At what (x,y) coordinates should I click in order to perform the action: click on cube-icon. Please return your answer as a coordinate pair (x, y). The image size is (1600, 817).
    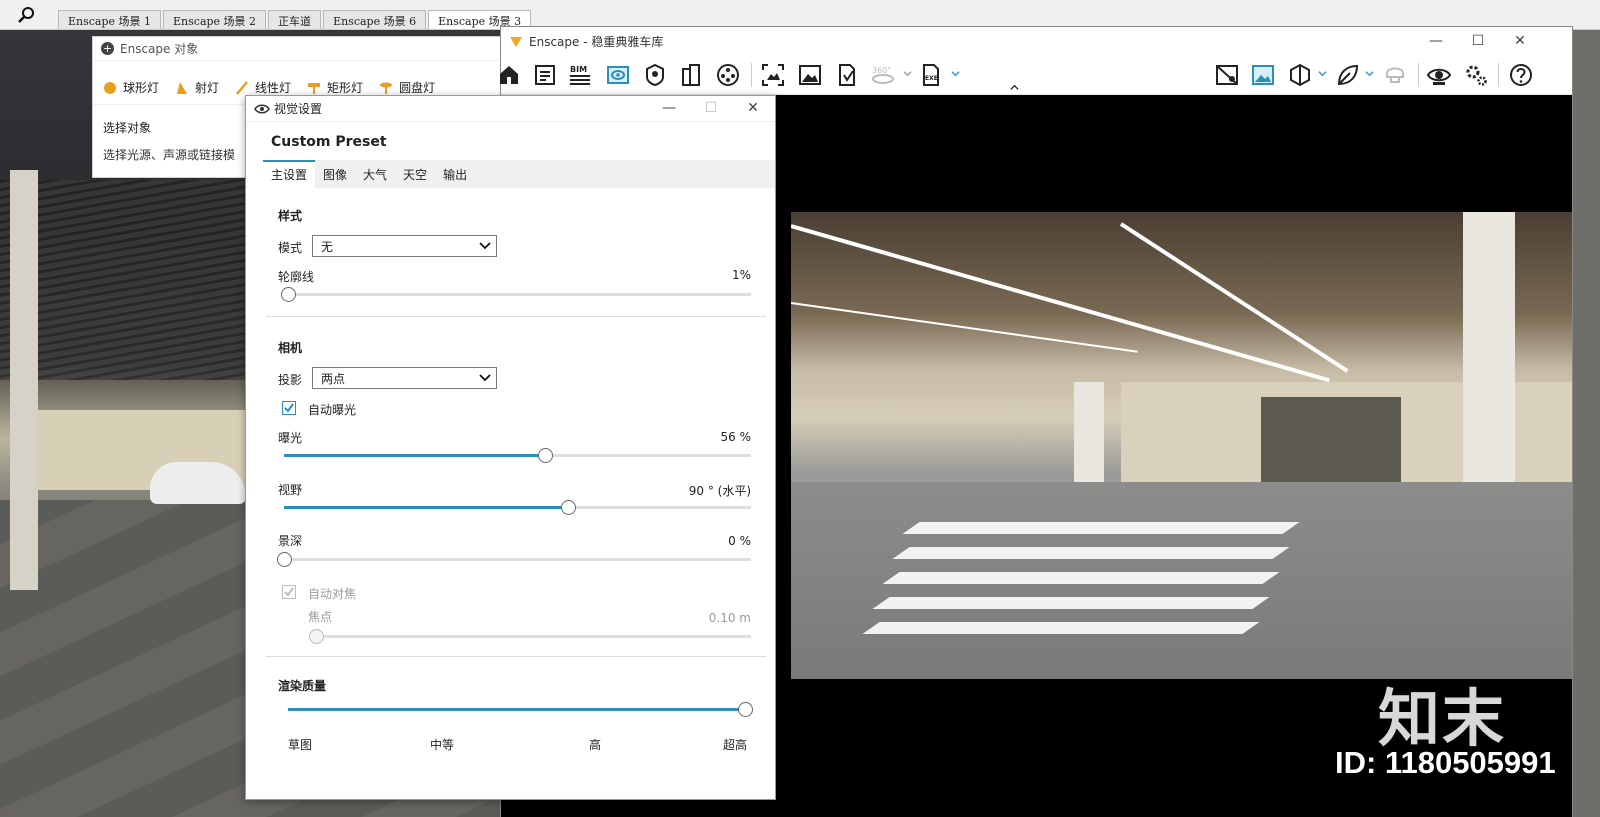
    Looking at the image, I should click on (1300, 75).